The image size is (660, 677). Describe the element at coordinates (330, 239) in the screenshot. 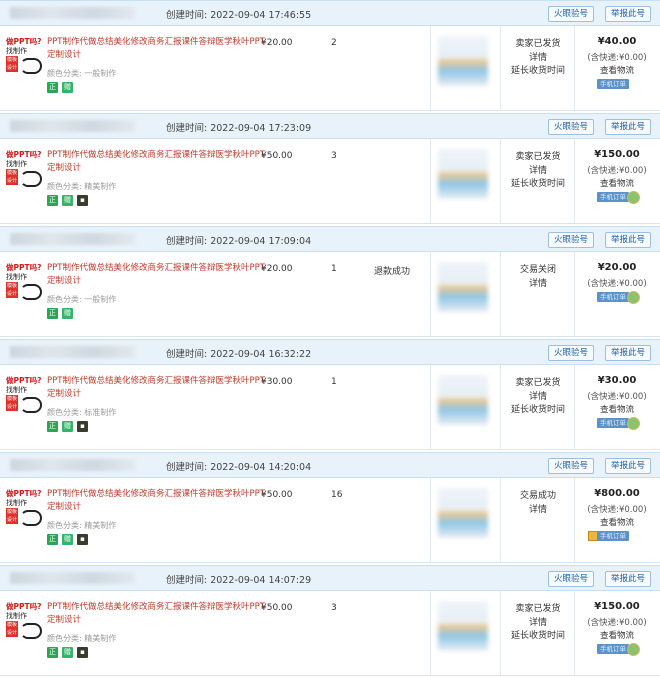

I see `order-header: 创建时间: 2022-09-04 17:09:04 火眼验号 举报此号` at that location.